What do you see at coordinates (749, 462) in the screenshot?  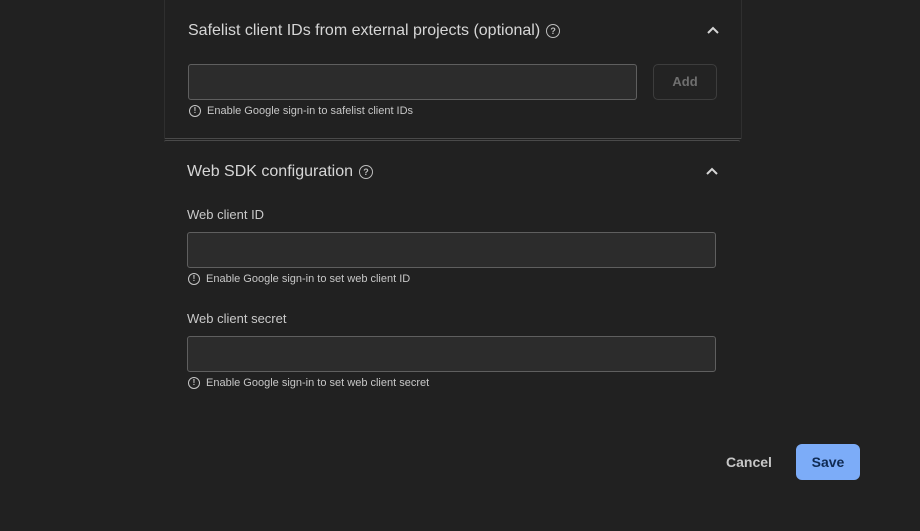 I see `cancel-button: Cancel` at bounding box center [749, 462].